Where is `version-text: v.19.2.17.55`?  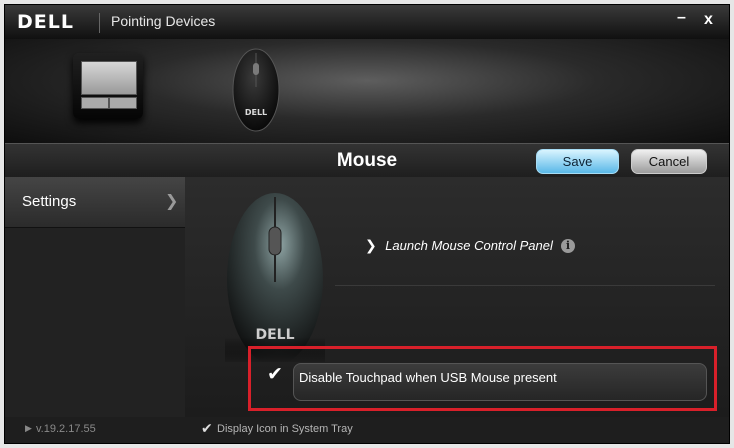
version-text: v.19.2.17.55 is located at coordinates (66, 429).